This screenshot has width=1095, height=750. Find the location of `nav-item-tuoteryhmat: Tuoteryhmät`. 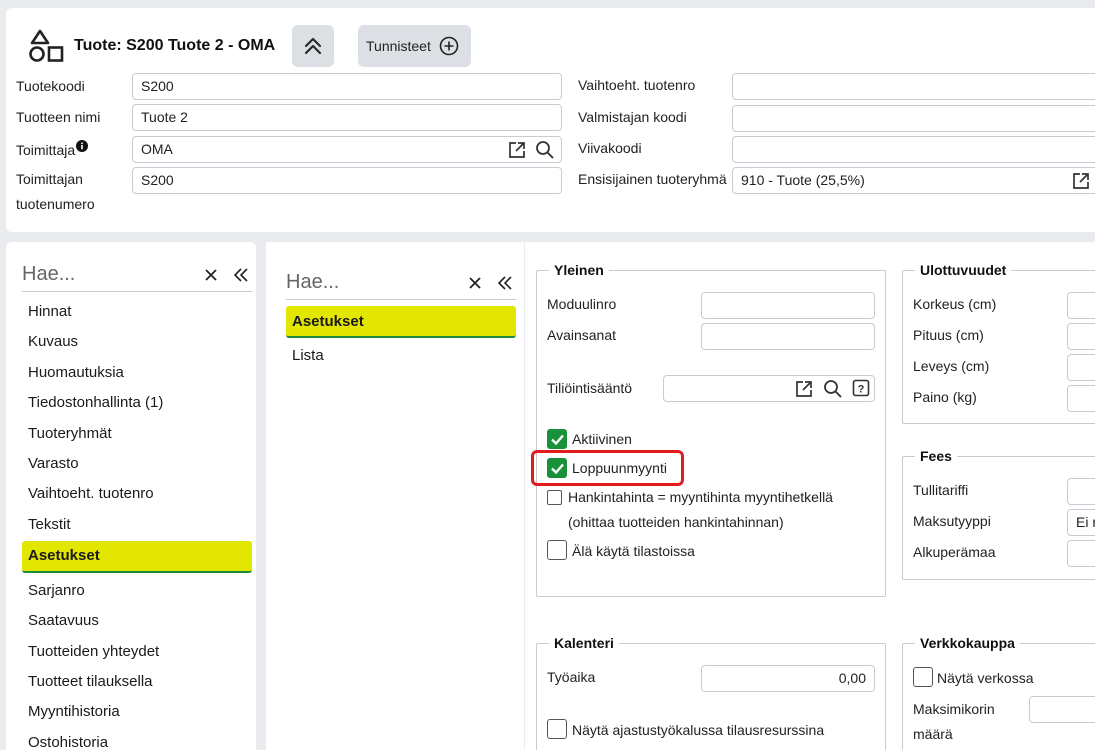

nav-item-tuoteryhmat: Tuoteryhmät is located at coordinates (137, 434).